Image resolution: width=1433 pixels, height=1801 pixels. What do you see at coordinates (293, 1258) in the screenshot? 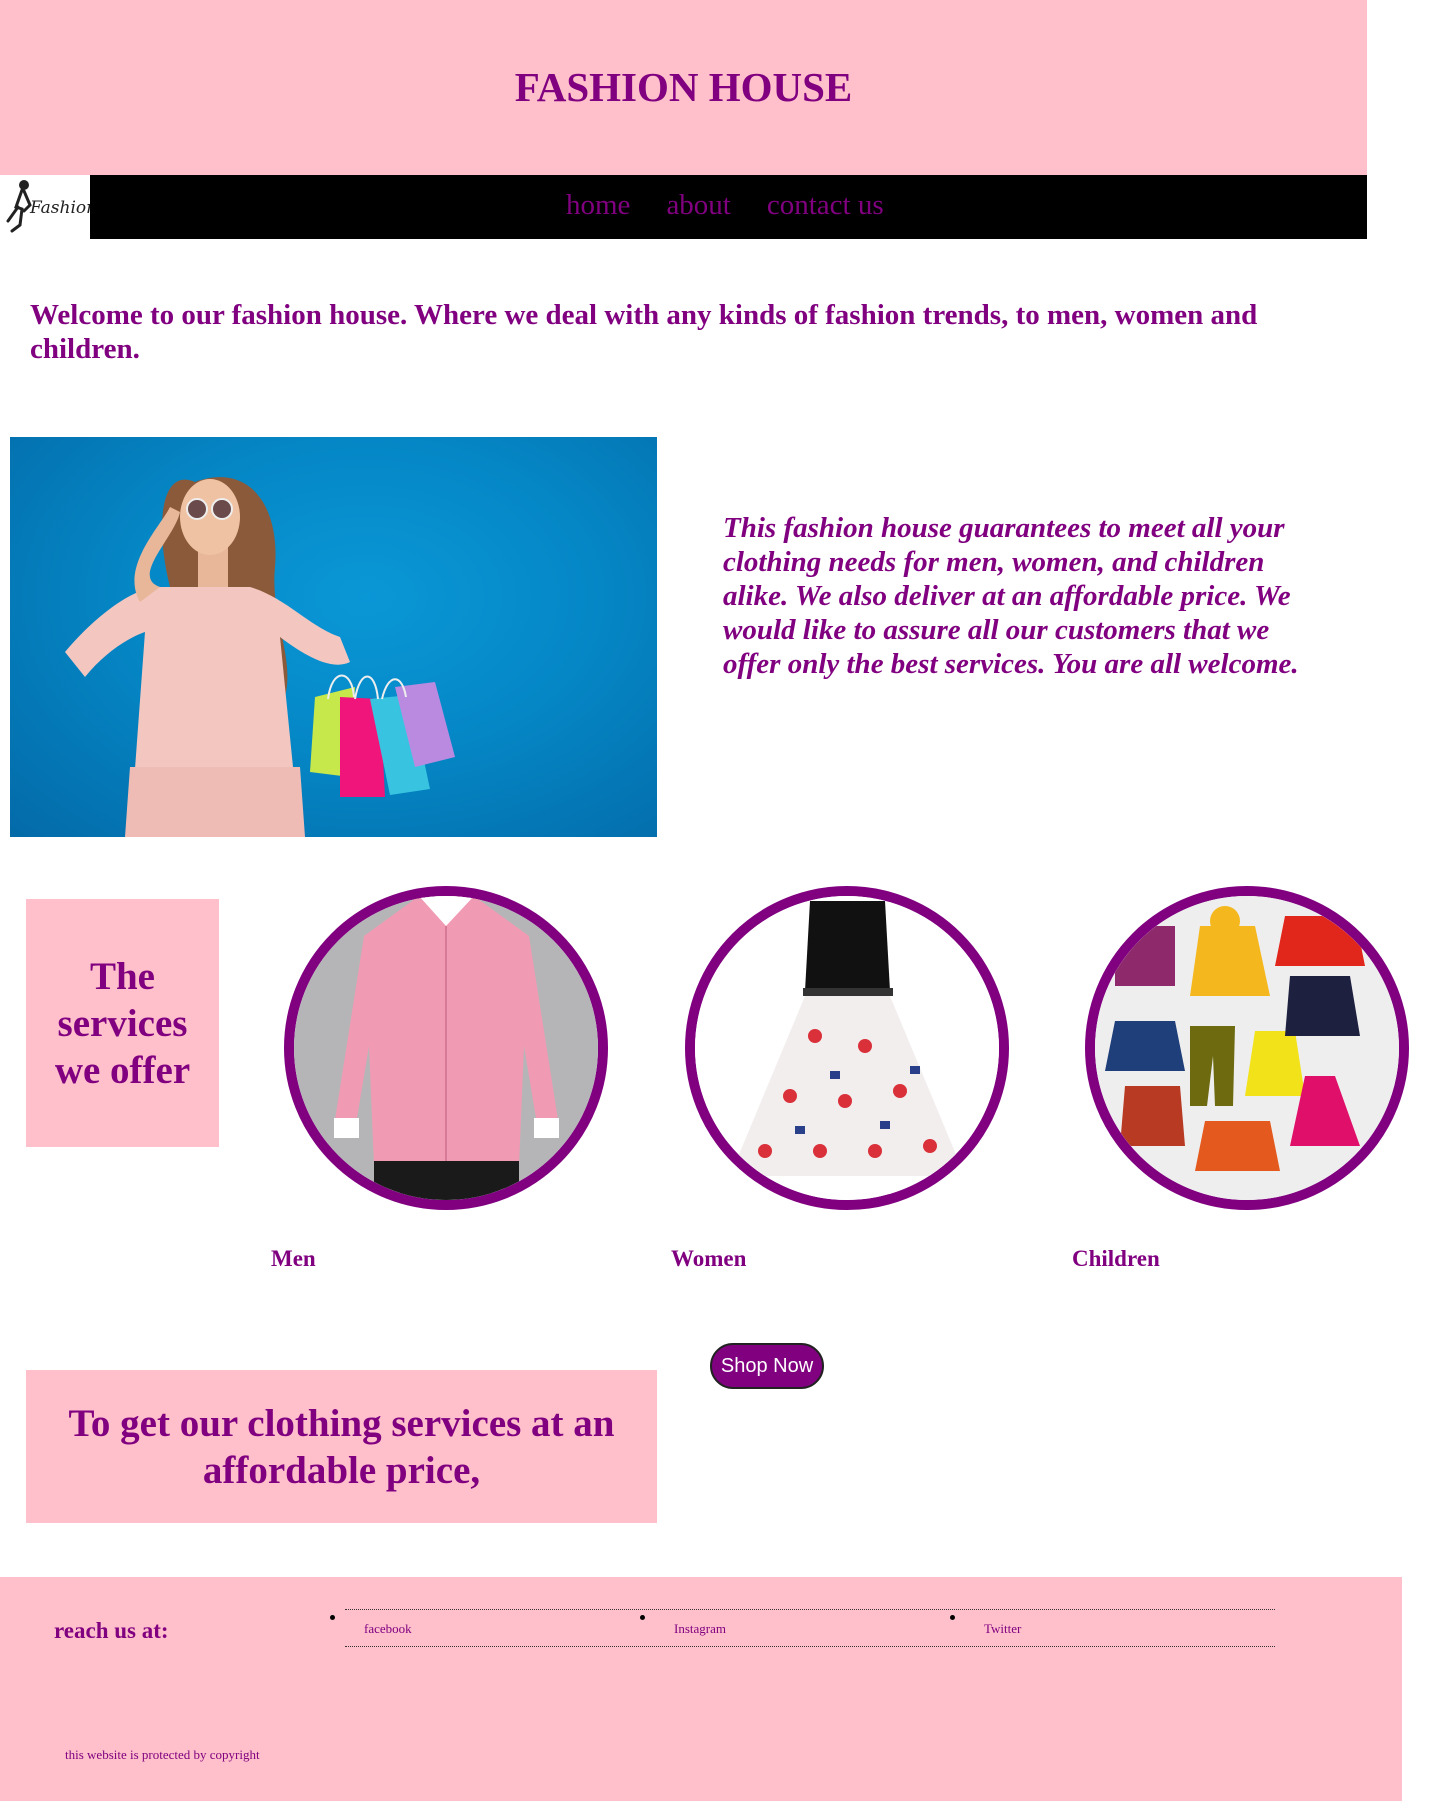
I see `men-label: Men` at bounding box center [293, 1258].